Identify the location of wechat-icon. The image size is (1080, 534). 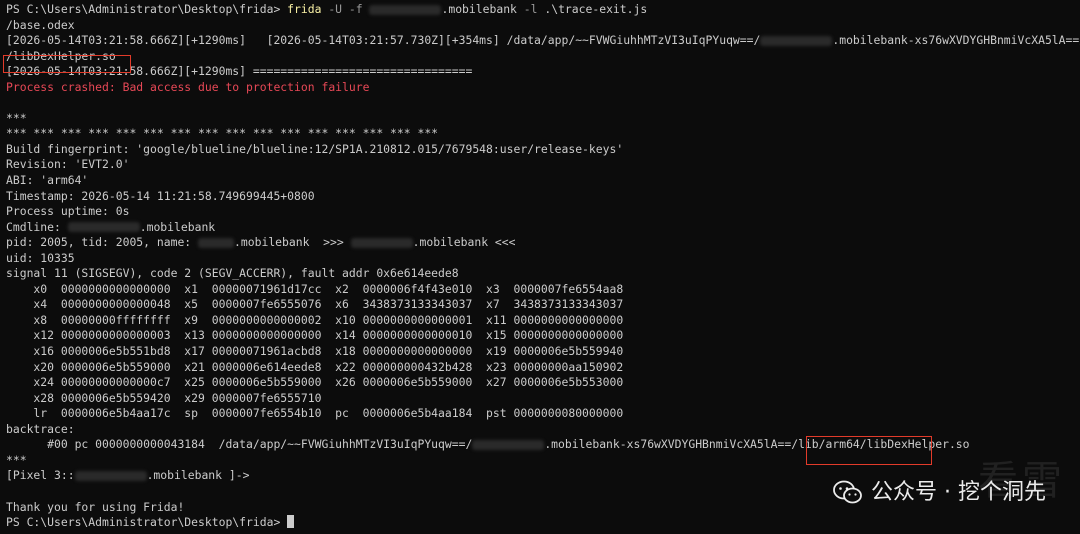
(847, 492).